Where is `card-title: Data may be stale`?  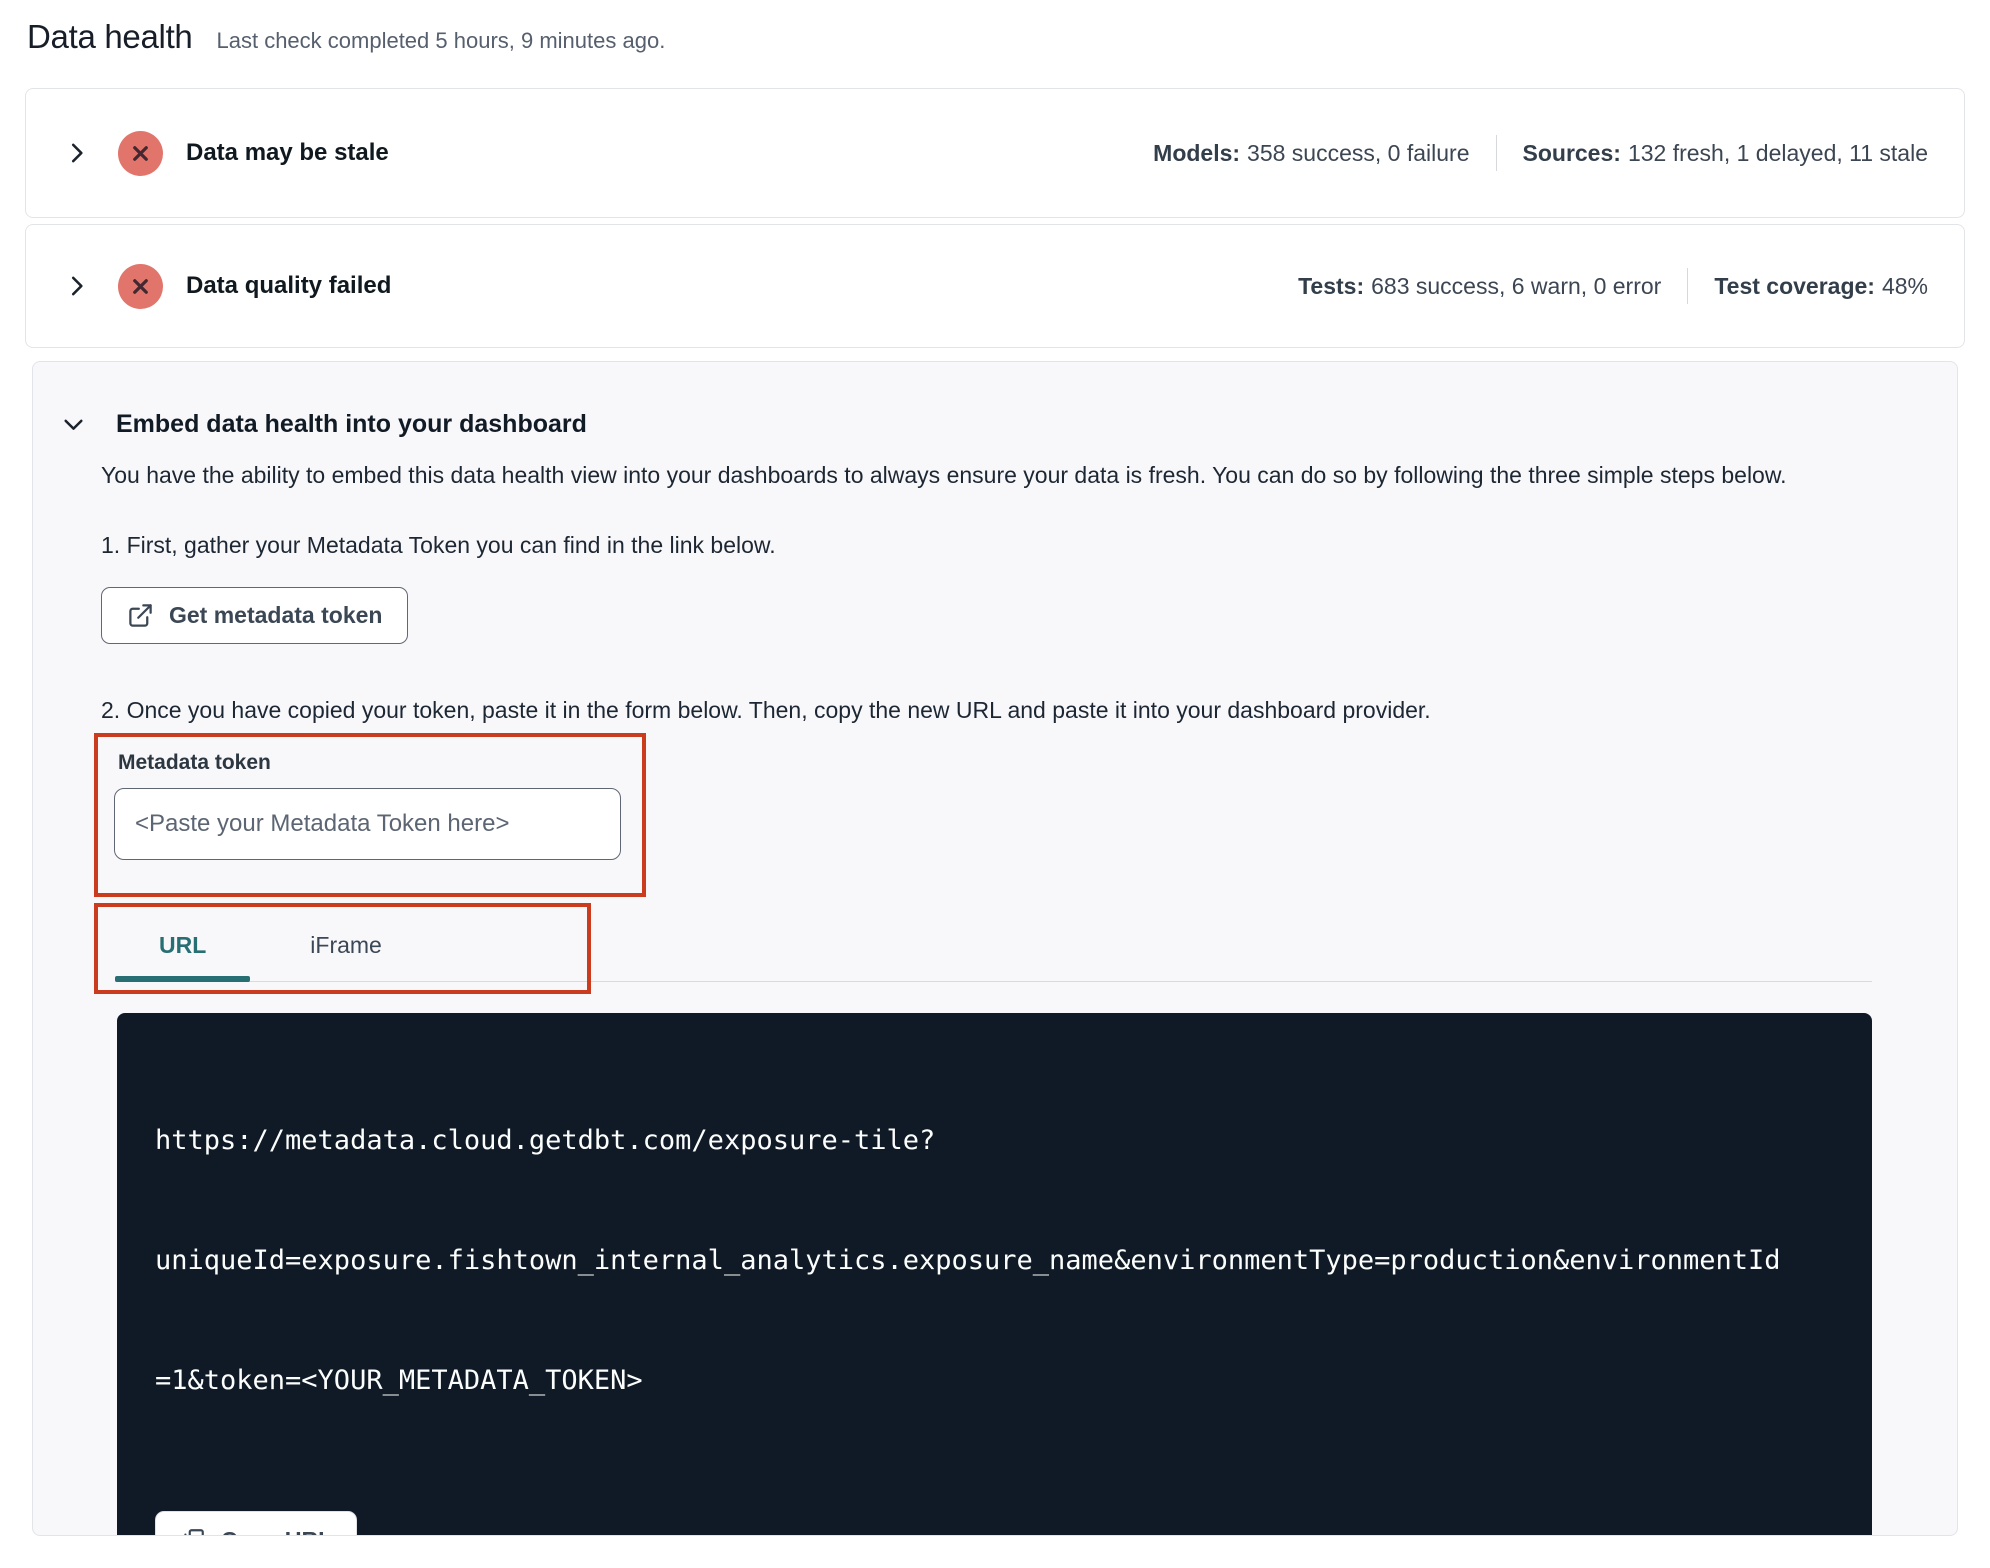 card-title: Data may be stale is located at coordinates (287, 152).